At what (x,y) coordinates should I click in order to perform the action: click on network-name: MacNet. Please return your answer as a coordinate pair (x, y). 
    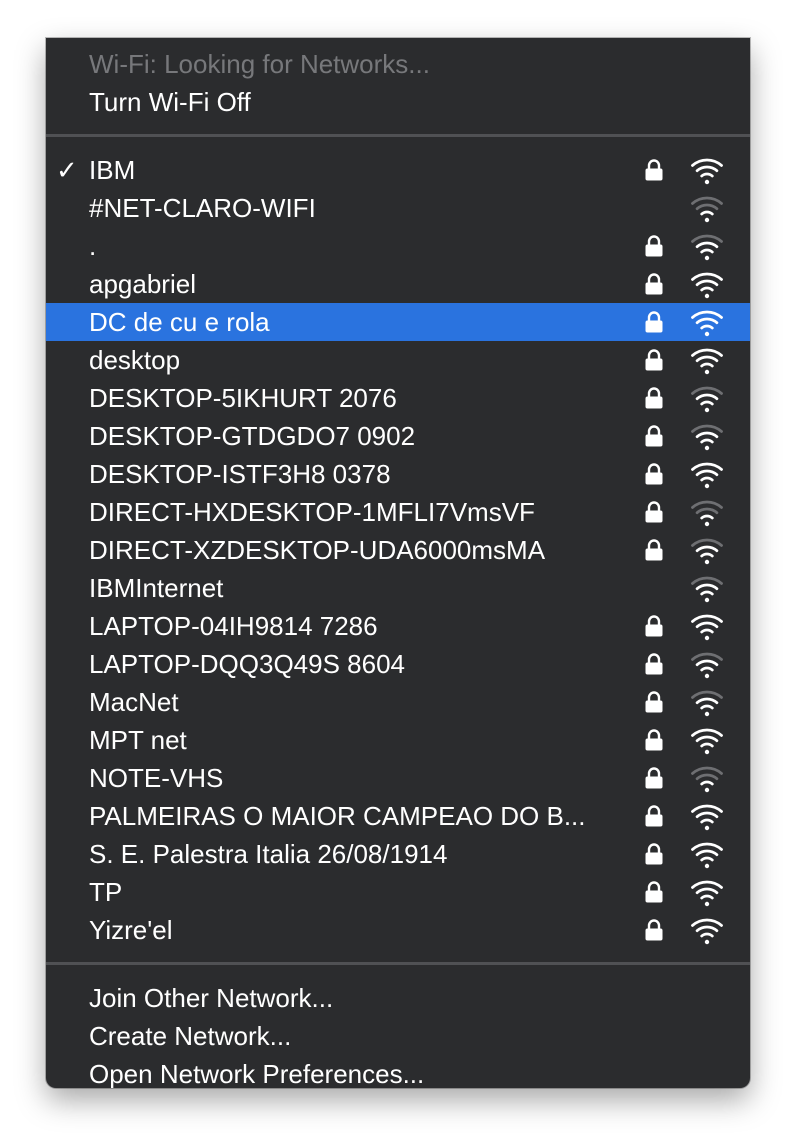
    Looking at the image, I should click on (134, 702).